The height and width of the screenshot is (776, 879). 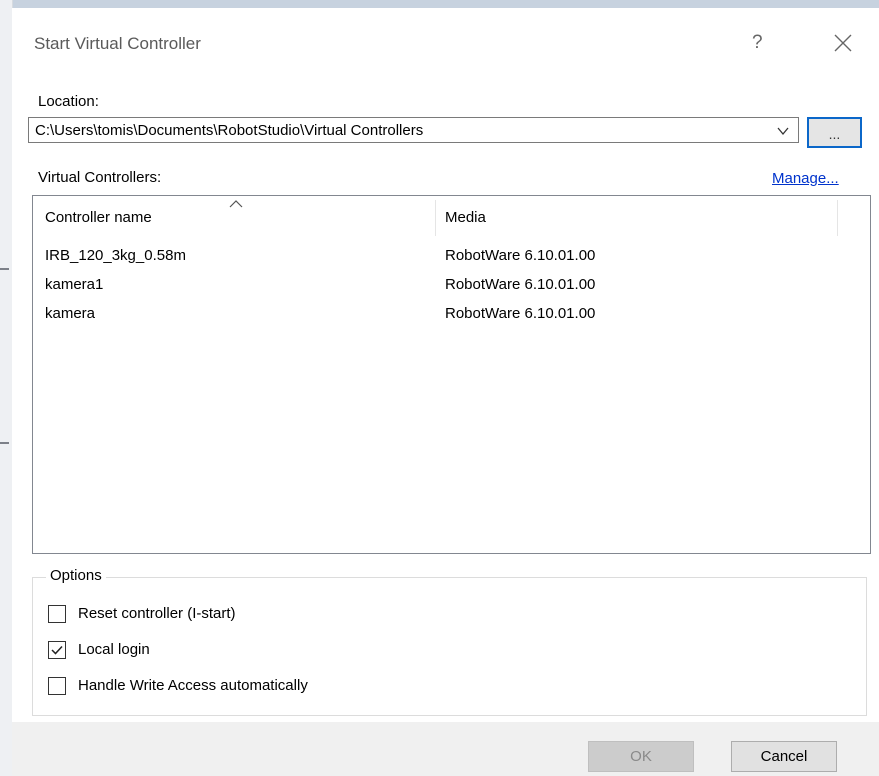 What do you see at coordinates (757, 43) in the screenshot?
I see `help-button: ?` at bounding box center [757, 43].